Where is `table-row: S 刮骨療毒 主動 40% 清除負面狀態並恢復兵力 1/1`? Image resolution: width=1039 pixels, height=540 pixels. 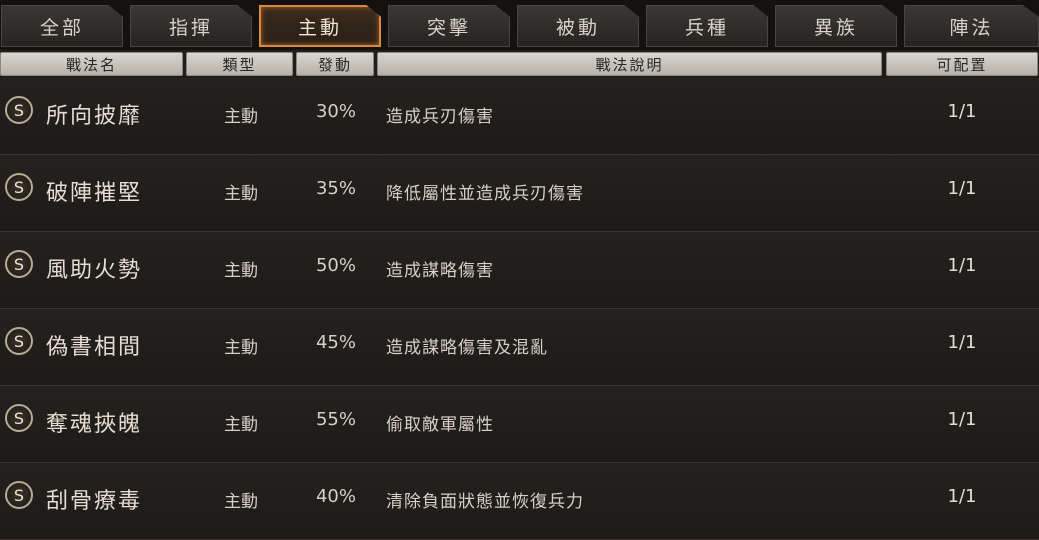 table-row: S 刮骨療毒 主動 40% 清除負面狀態並恢復兵力 1/1 is located at coordinates (519, 501).